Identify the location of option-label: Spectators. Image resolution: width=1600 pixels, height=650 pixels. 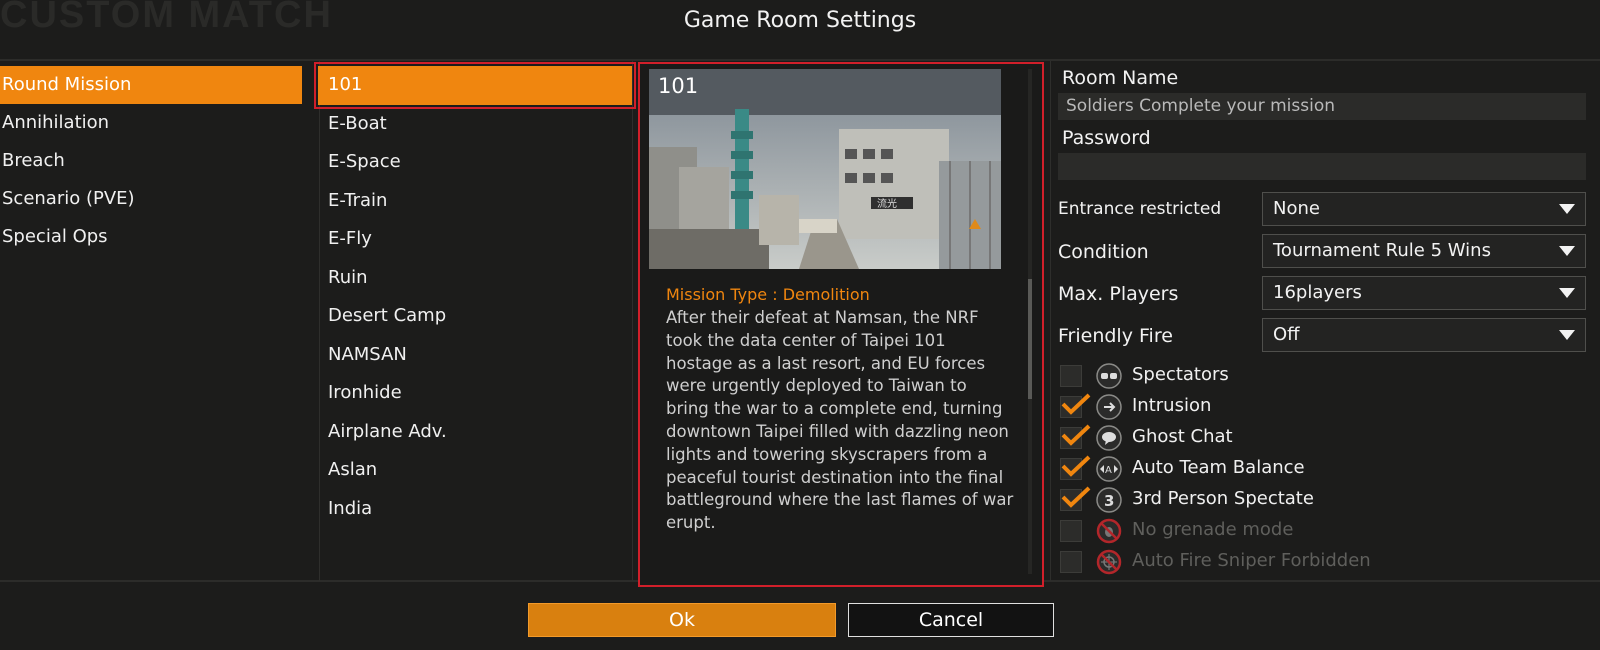
(1180, 374).